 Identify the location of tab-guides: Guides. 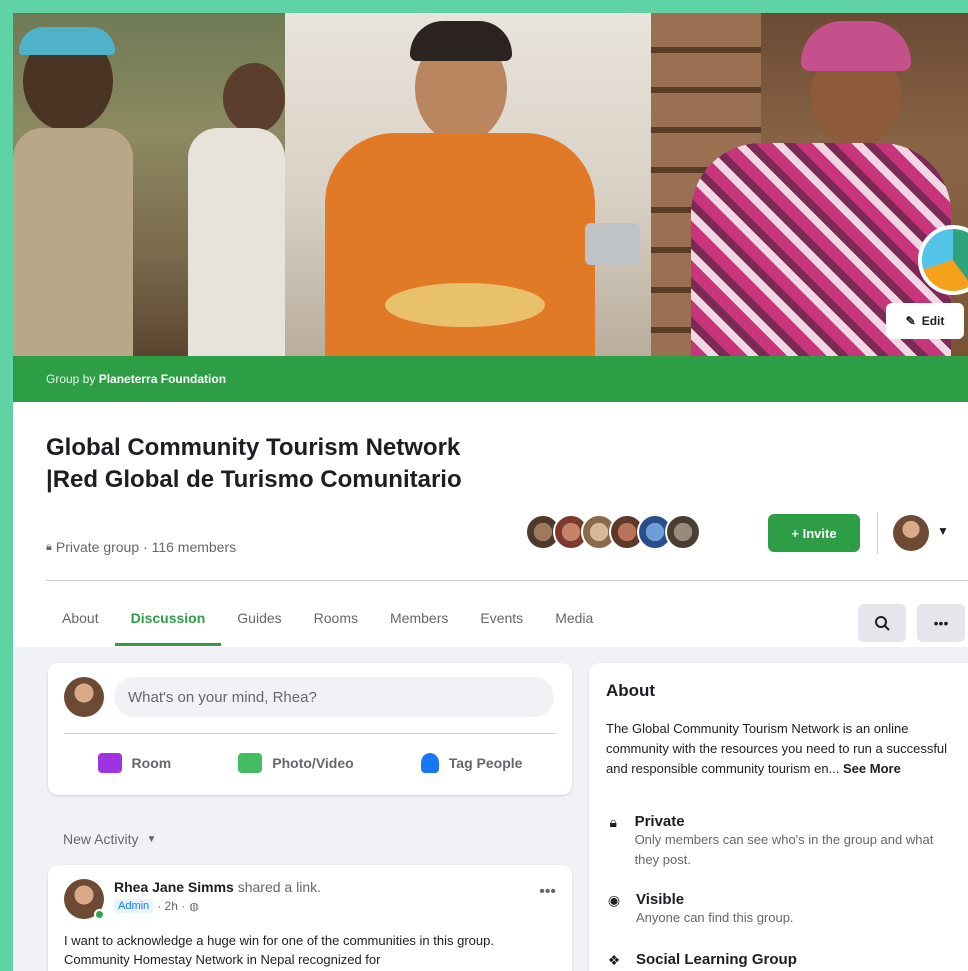
(259, 618).